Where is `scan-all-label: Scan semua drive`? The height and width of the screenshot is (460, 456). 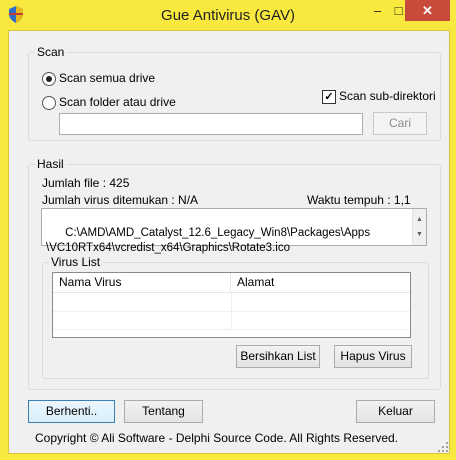 scan-all-label: Scan semua drive is located at coordinates (107, 78).